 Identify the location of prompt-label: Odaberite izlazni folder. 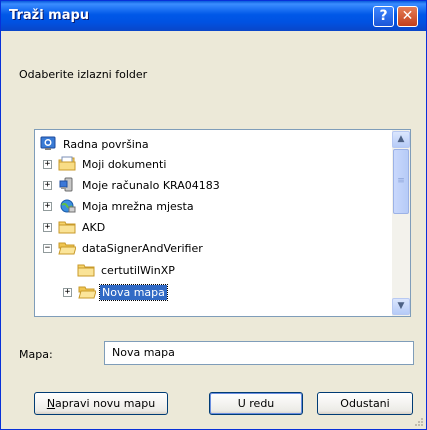
(83, 74).